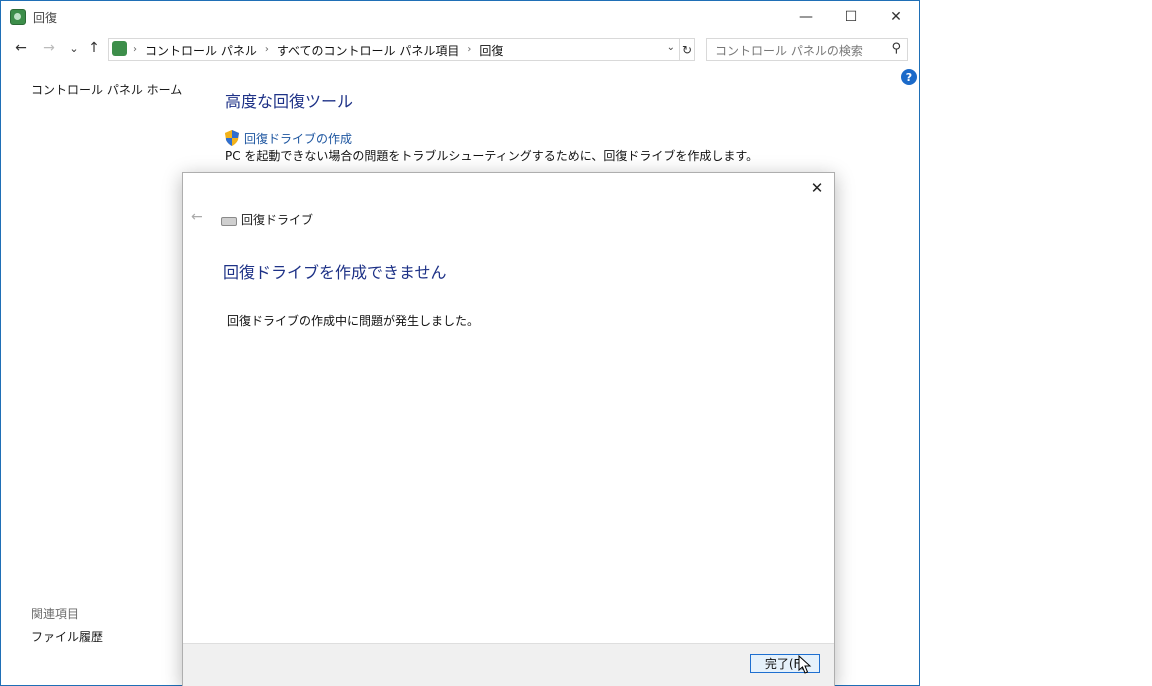 This screenshot has height=686, width=1152. What do you see at coordinates (851, 16) in the screenshot?
I see `maximize-button: ☐` at bounding box center [851, 16].